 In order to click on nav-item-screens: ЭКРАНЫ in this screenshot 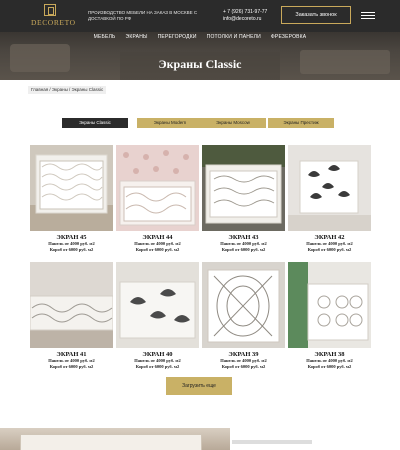, I will do `click(137, 37)`.